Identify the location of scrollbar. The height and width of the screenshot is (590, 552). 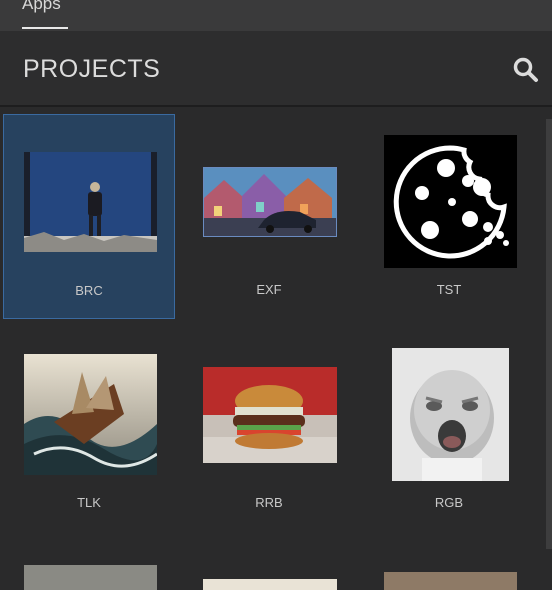
(549, 348).